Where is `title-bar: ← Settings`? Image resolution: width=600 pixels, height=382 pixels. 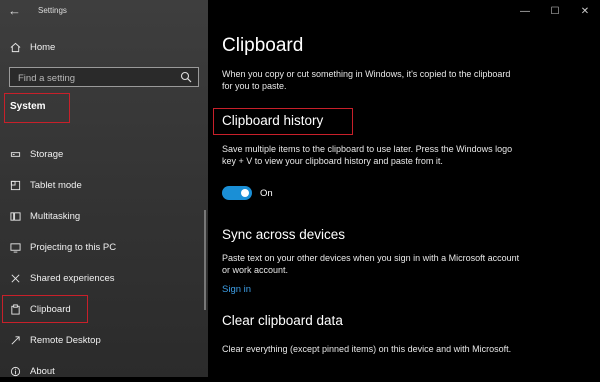
title-bar: ← Settings is located at coordinates (104, 12).